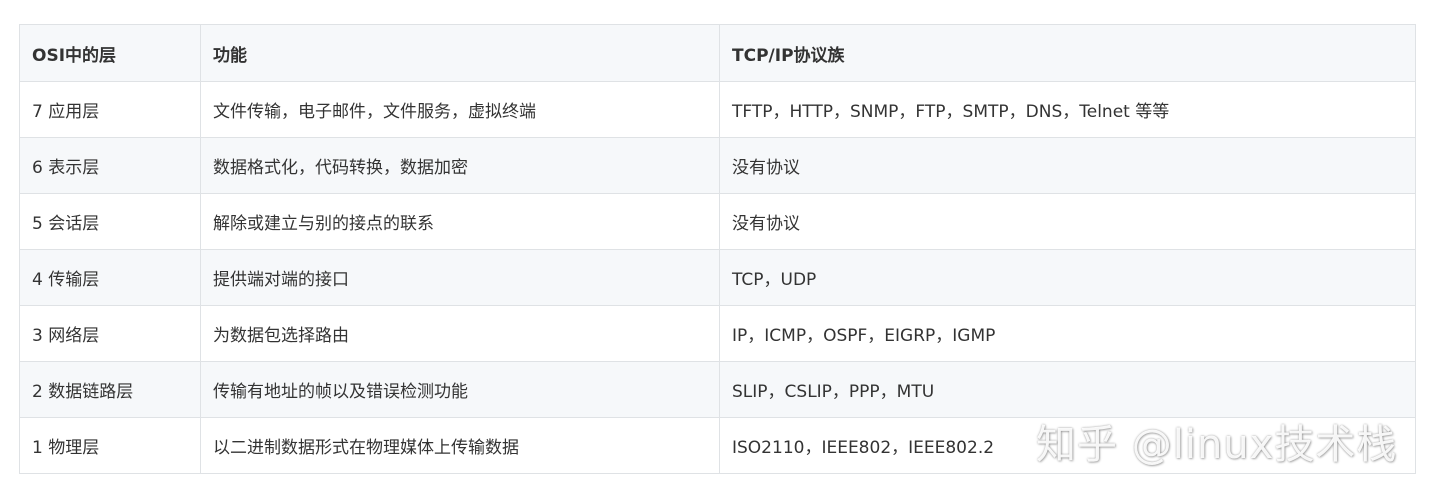 The width and height of the screenshot is (1440, 499). What do you see at coordinates (460, 277) in the screenshot?
I see `cell-function: 提供端对端的接口` at bounding box center [460, 277].